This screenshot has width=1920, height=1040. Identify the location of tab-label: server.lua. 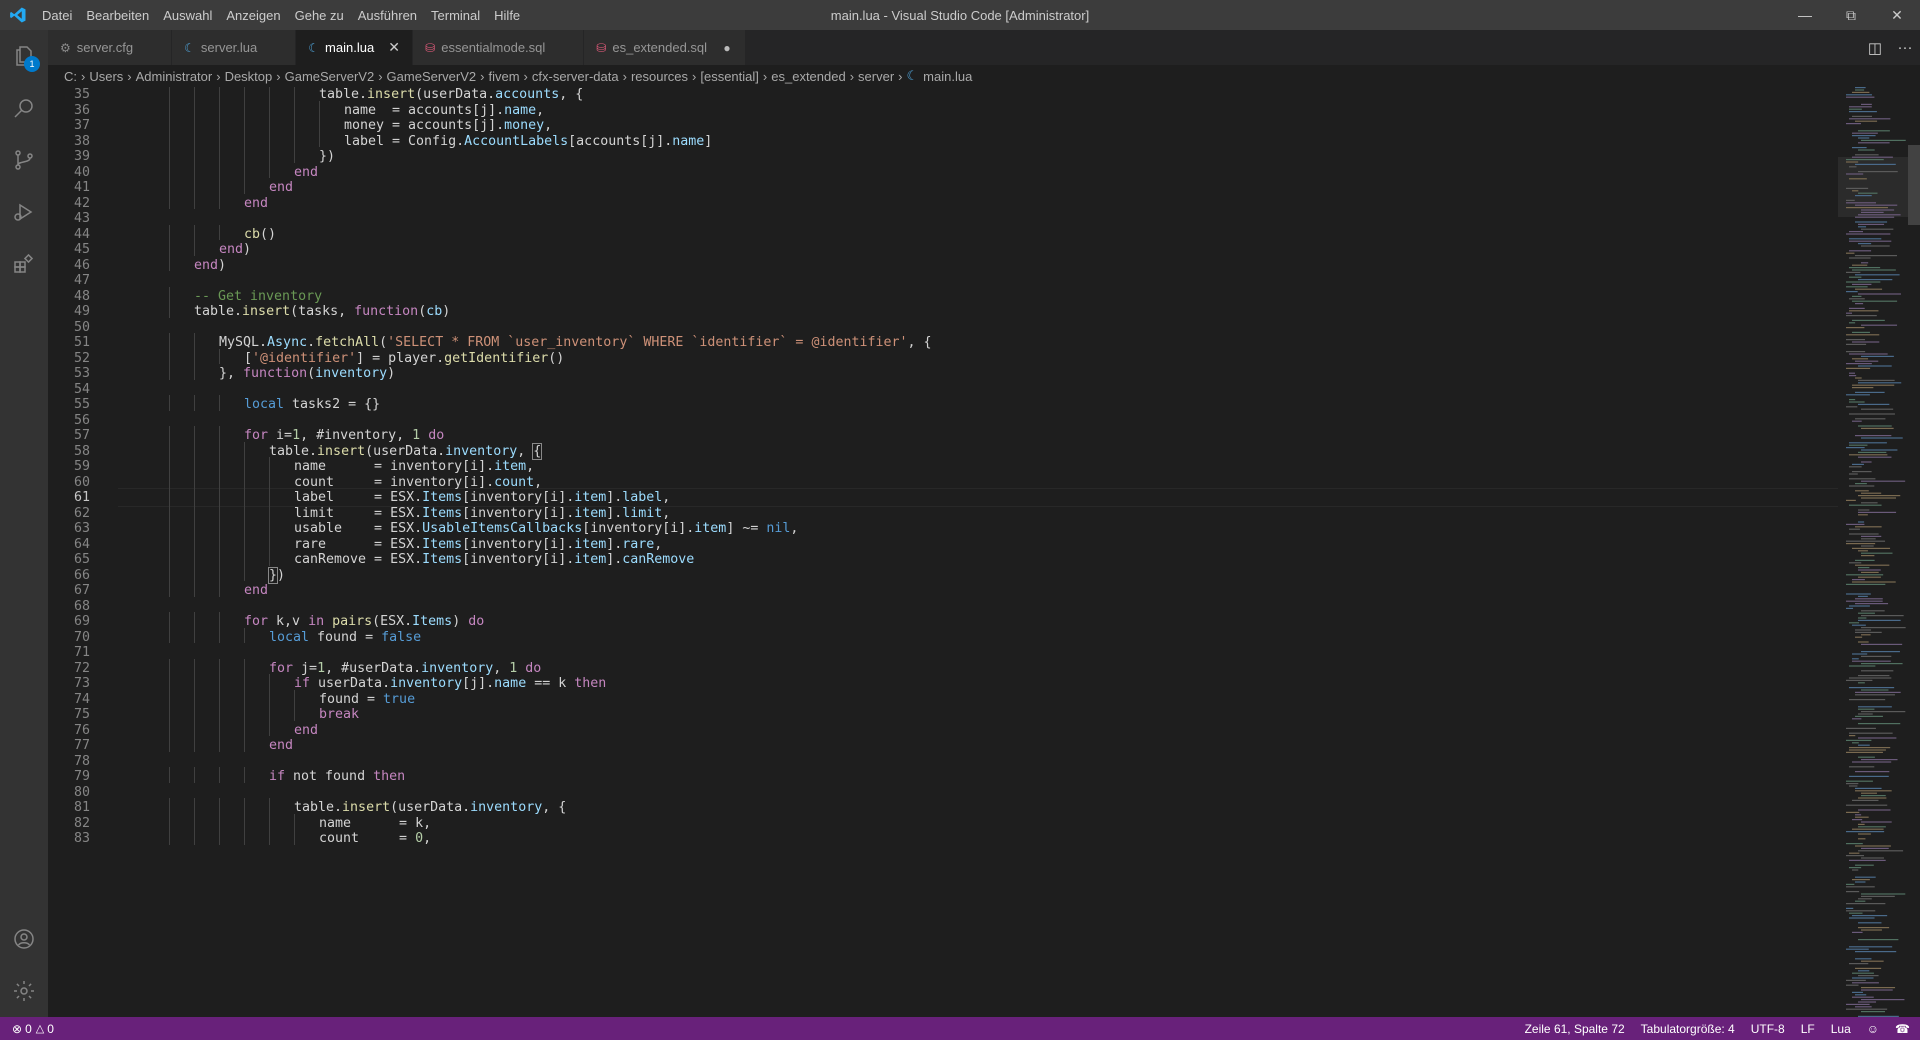
(229, 47).